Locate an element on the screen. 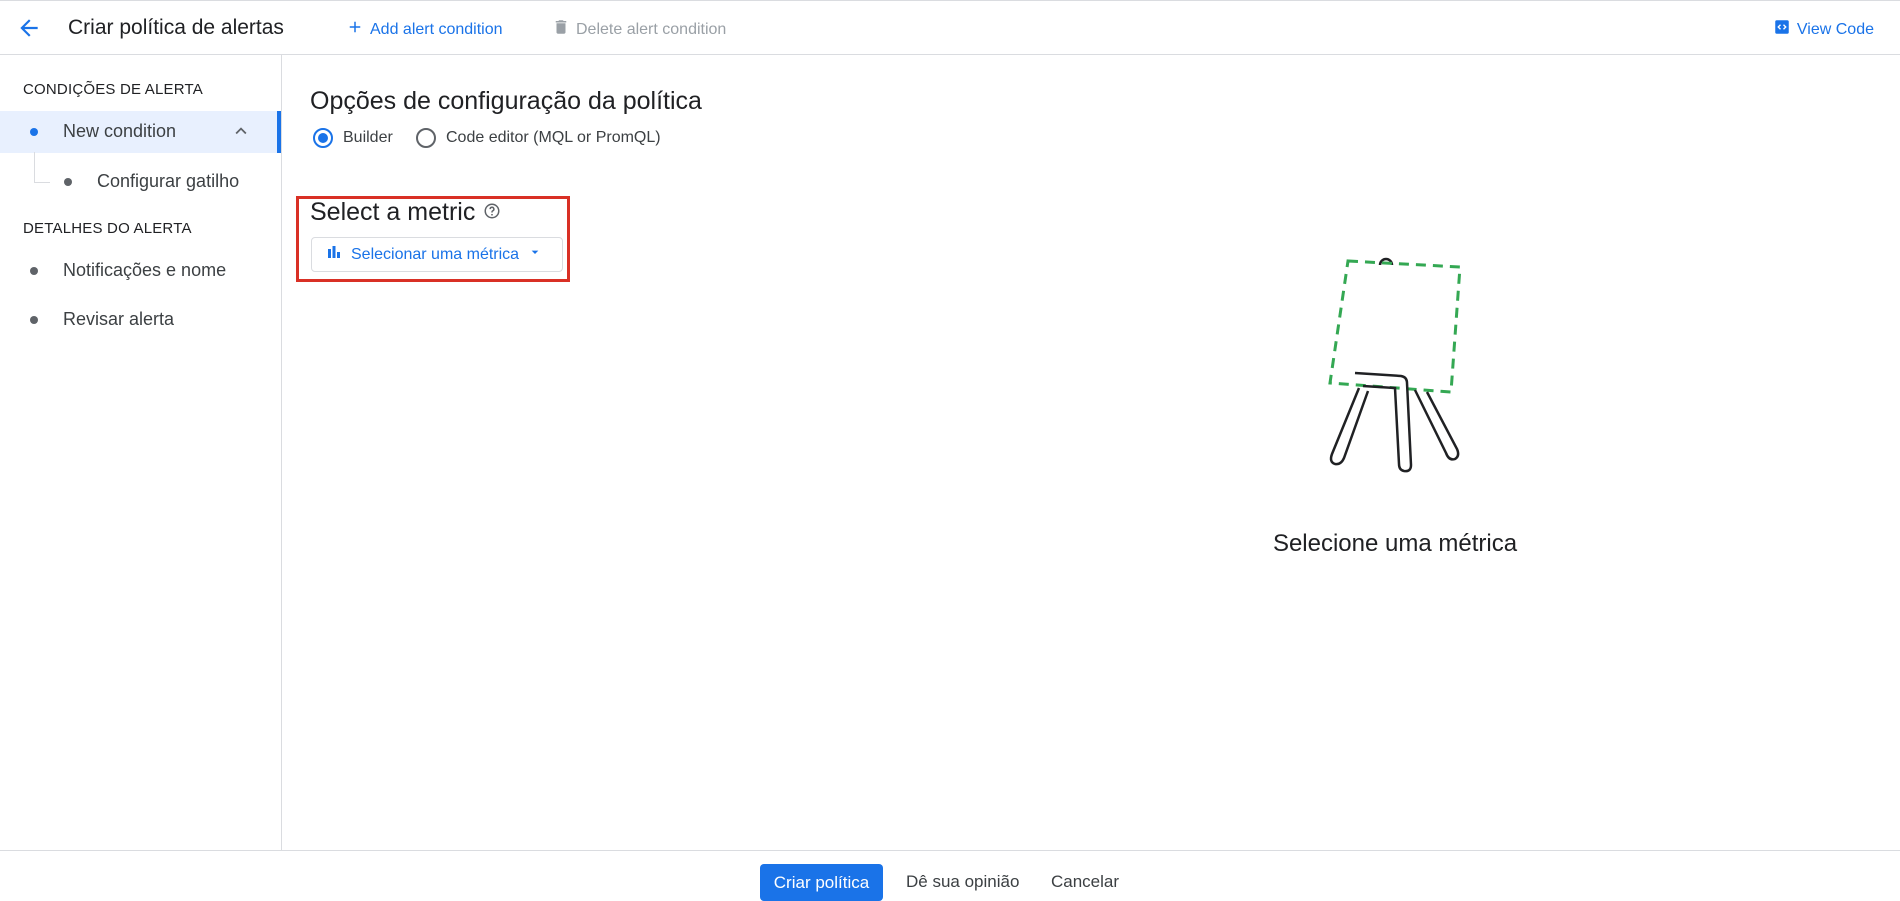 The width and height of the screenshot is (1900, 901). select-metric-label: Selecionar uma métrica is located at coordinates (435, 254).